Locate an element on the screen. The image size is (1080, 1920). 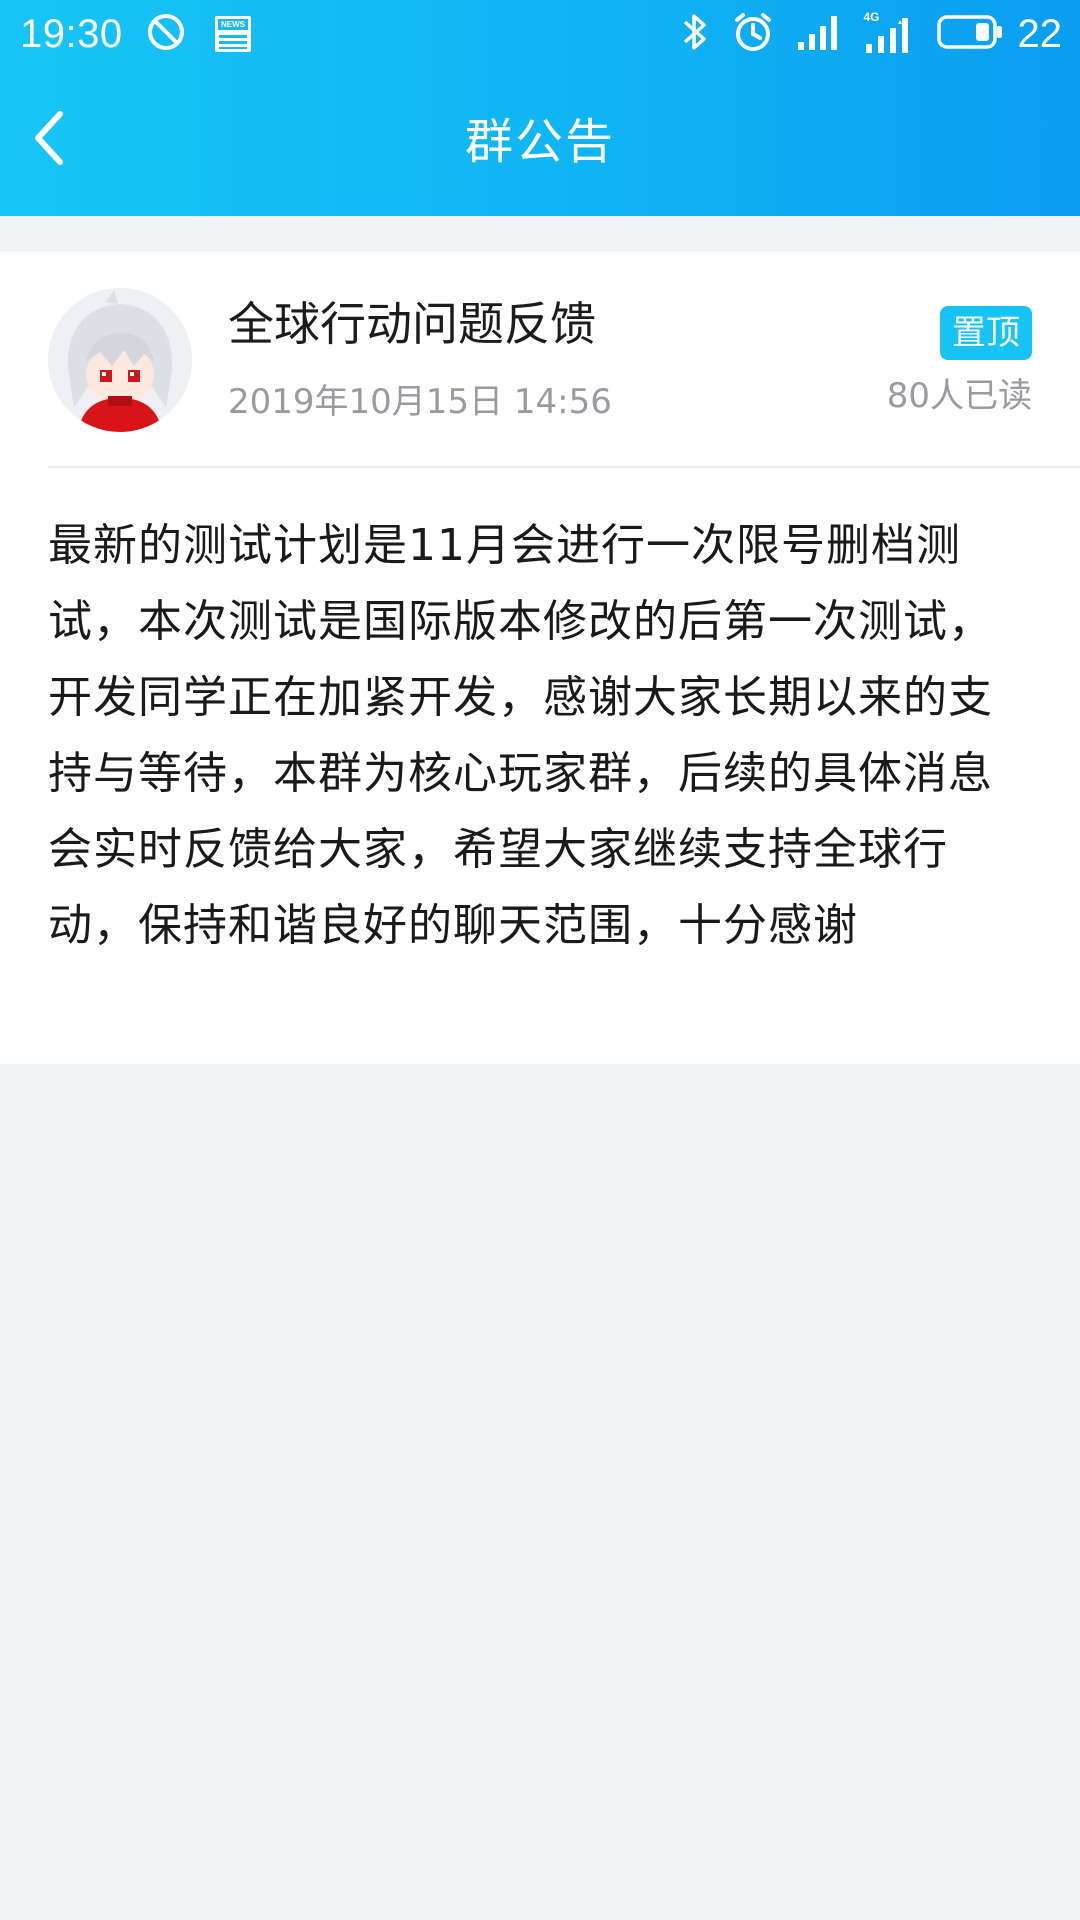
signal-icon is located at coordinates (819, 34).